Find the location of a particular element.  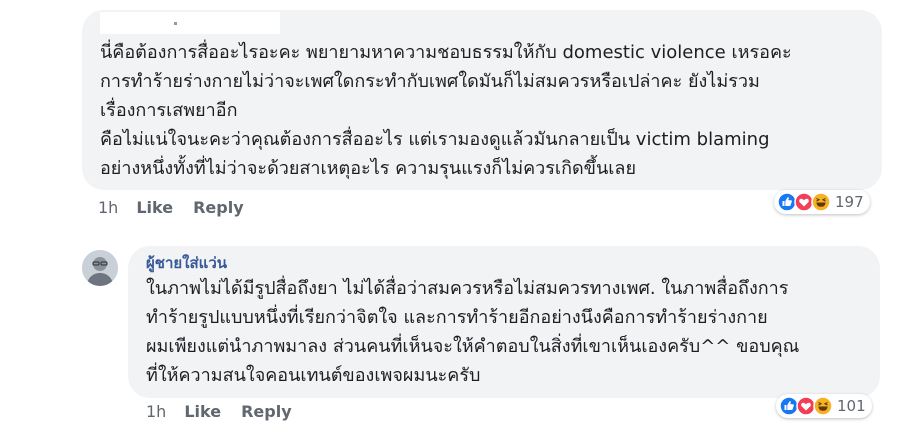

reaction-count: 197 is located at coordinates (849, 202).